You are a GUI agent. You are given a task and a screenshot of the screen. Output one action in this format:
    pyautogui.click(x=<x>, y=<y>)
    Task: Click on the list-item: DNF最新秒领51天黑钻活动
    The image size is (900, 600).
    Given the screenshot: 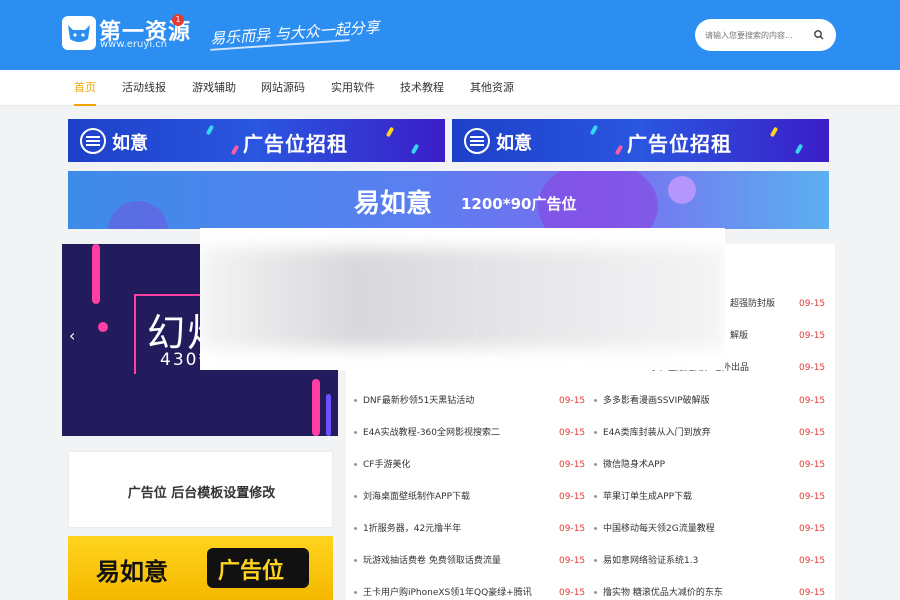 What is the action you would take?
    pyautogui.click(x=414, y=401)
    